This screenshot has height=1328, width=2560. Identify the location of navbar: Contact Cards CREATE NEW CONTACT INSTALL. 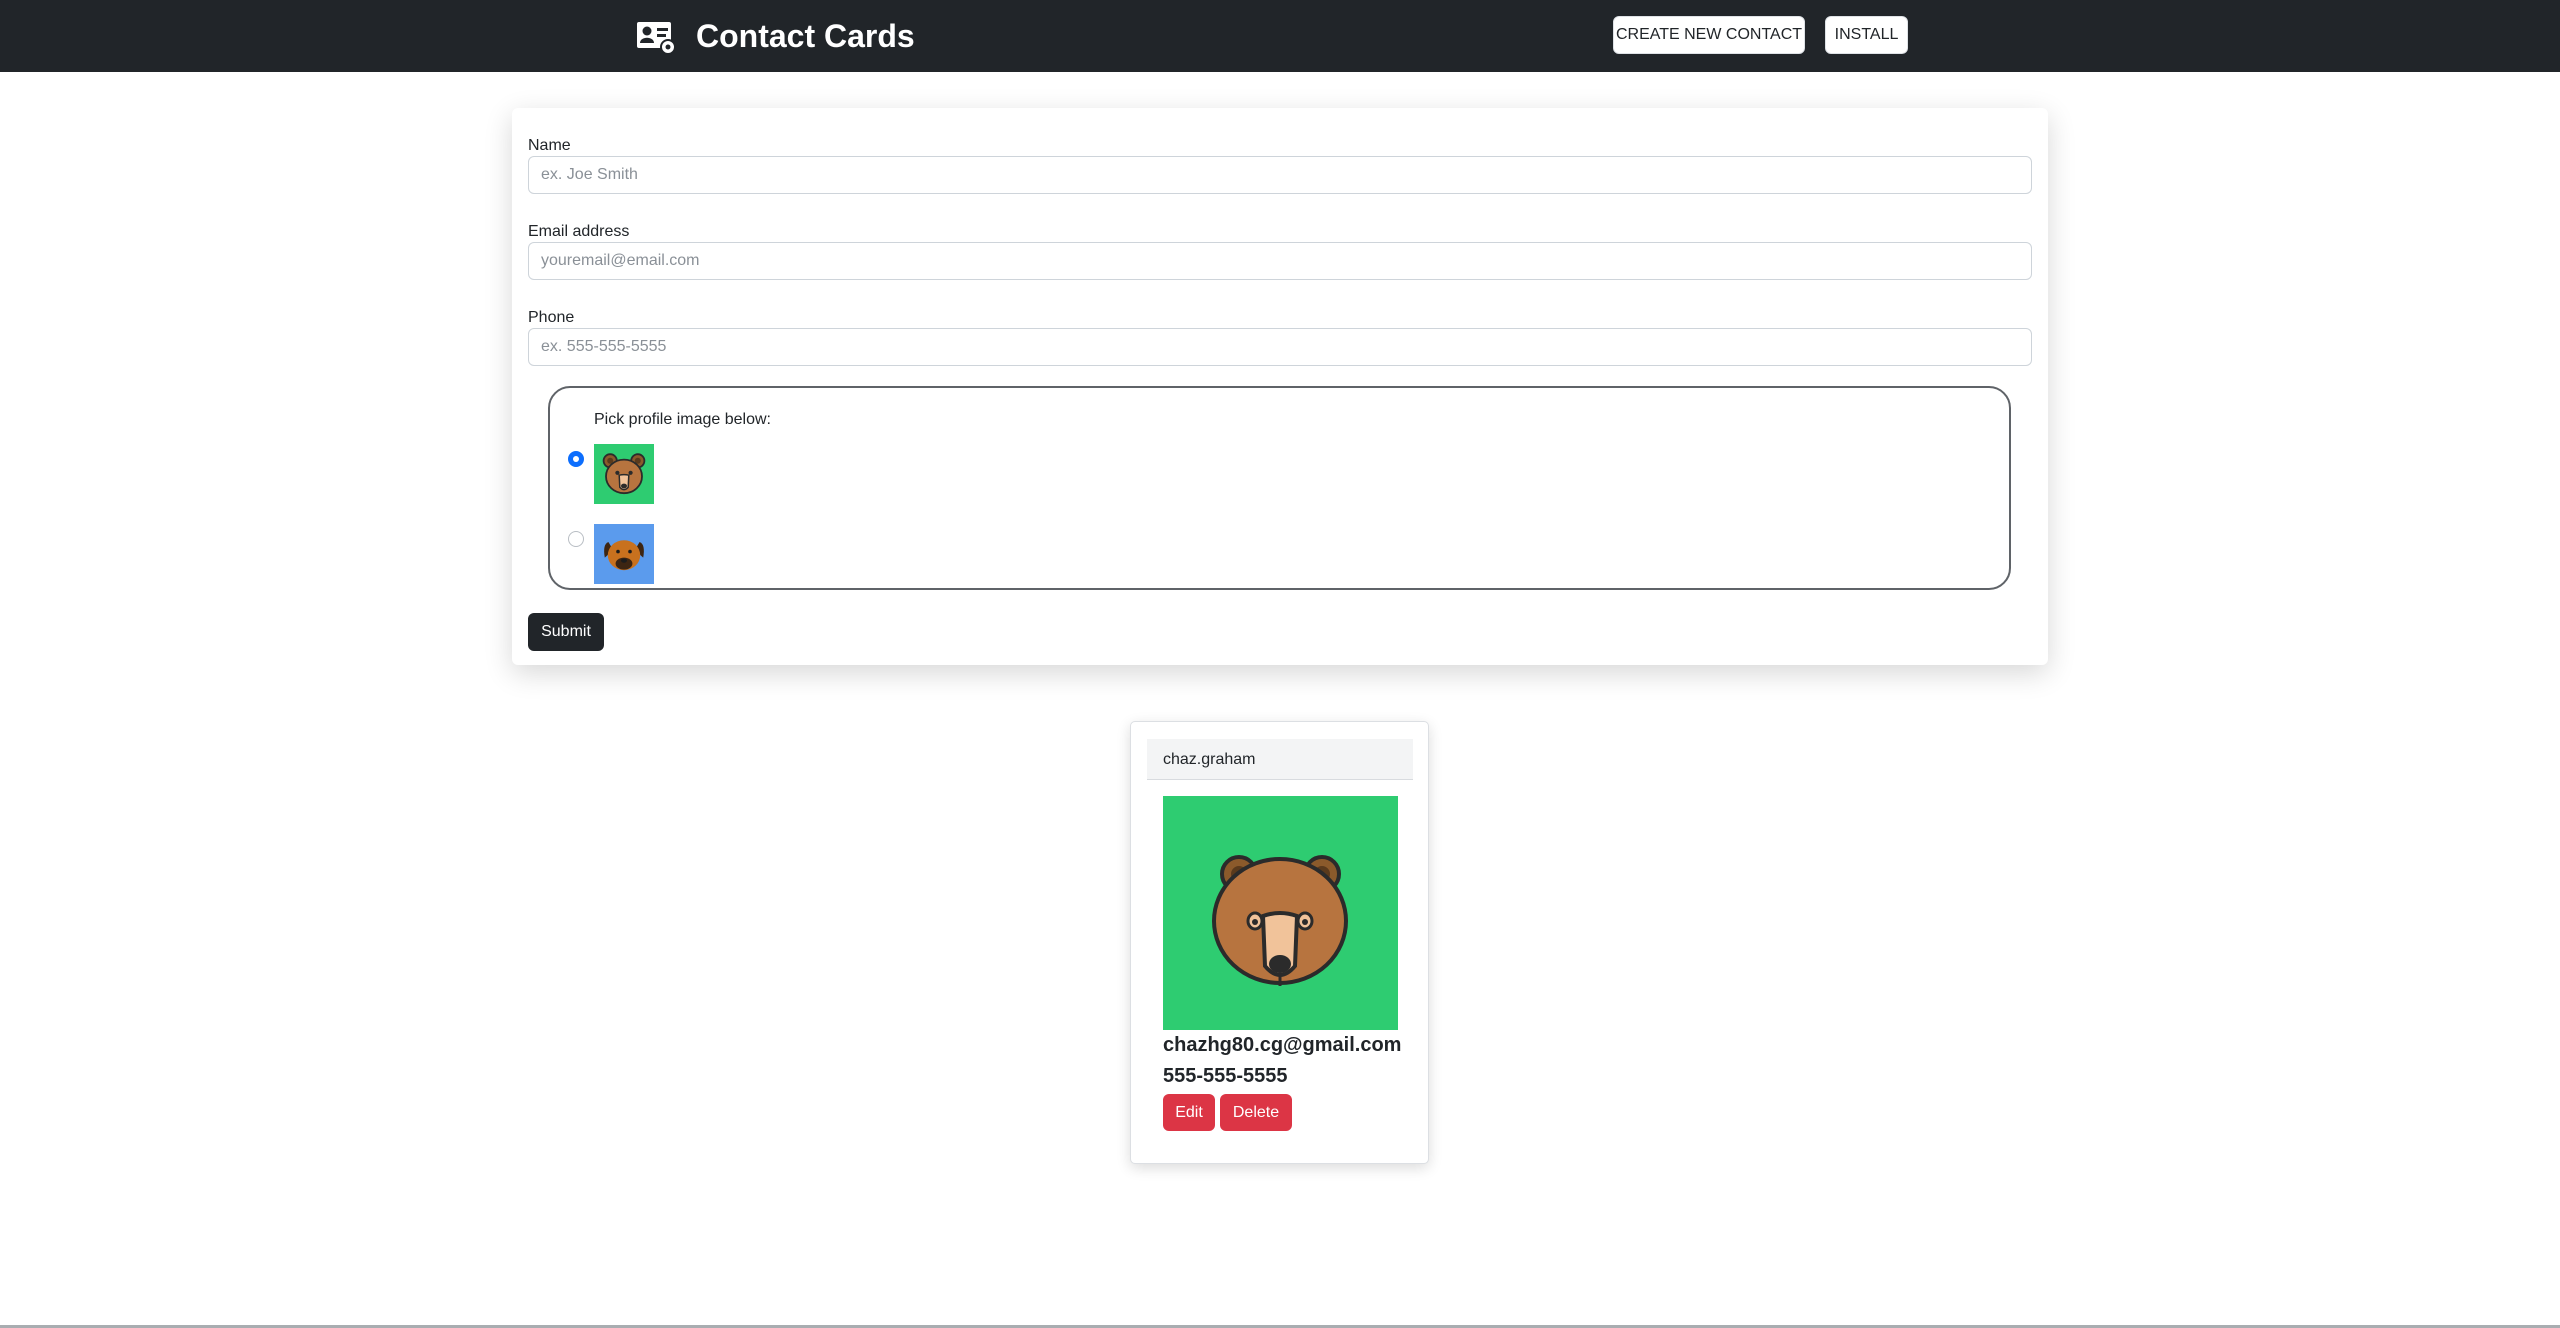
(1280, 36).